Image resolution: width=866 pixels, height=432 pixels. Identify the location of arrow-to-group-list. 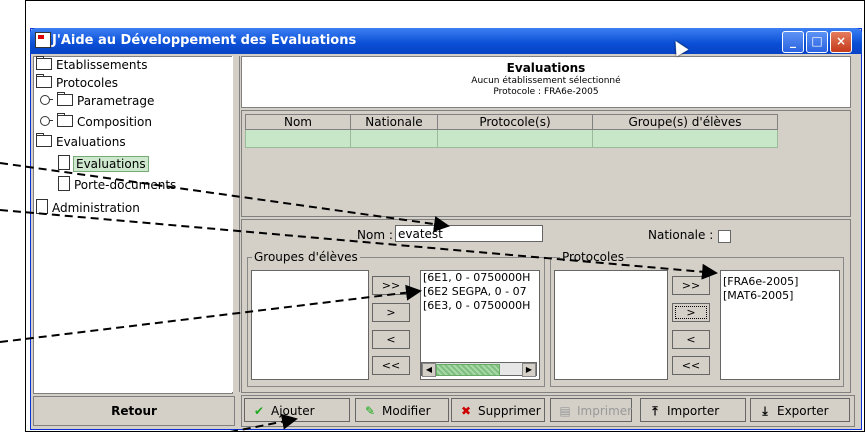
(211, 313).